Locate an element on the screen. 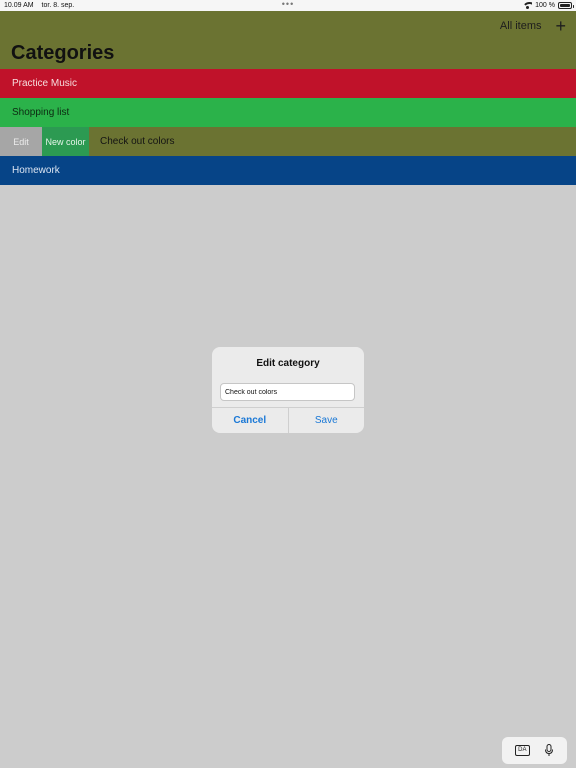  dialog-title: Edit category is located at coordinates (288, 363).